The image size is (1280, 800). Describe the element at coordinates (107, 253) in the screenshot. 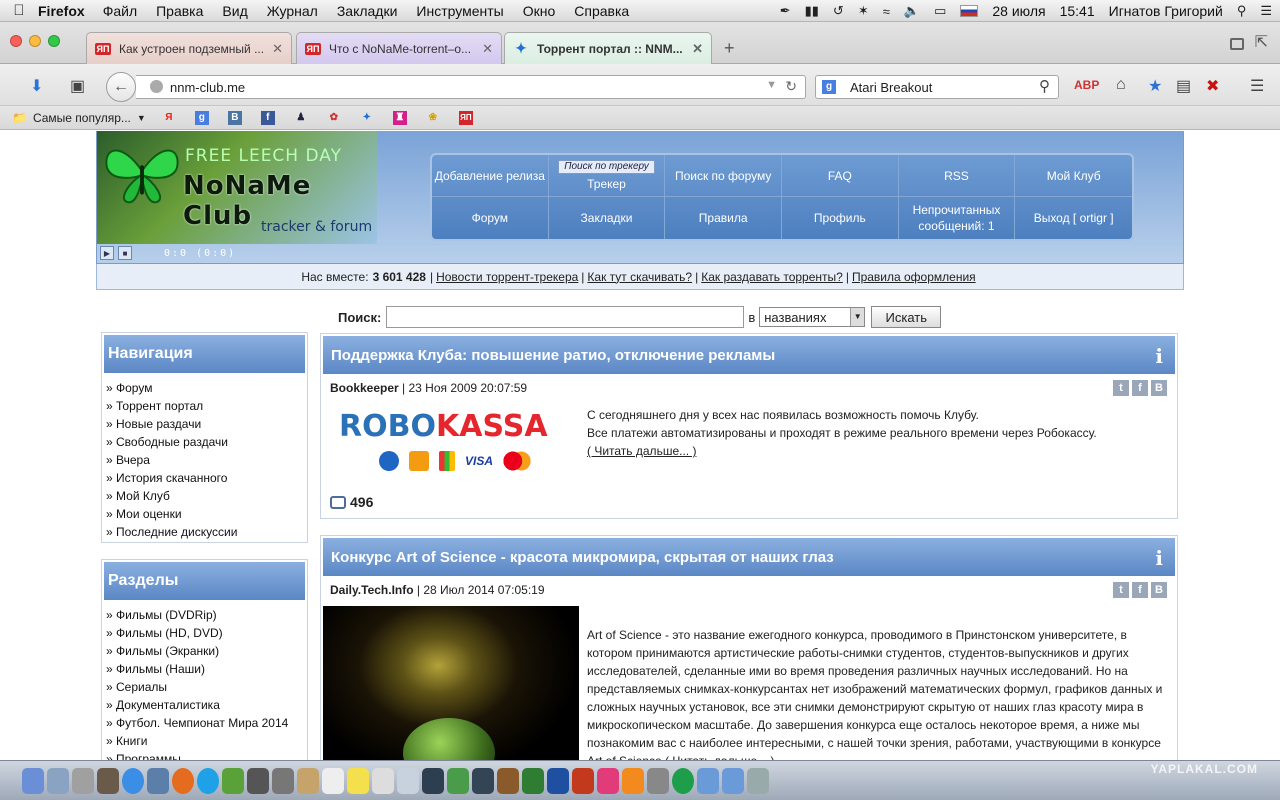

I see `play-icon: ▶` at that location.